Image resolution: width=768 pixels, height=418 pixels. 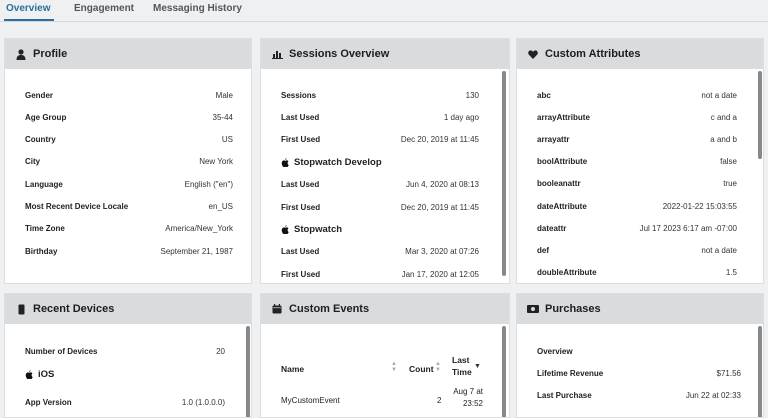 I want to click on purchases-scrollbar, so click(x=760, y=371).